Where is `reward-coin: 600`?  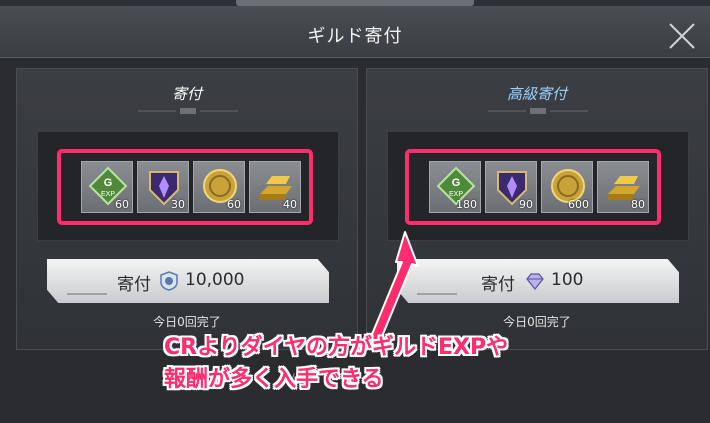 reward-coin: 600 is located at coordinates (567, 187).